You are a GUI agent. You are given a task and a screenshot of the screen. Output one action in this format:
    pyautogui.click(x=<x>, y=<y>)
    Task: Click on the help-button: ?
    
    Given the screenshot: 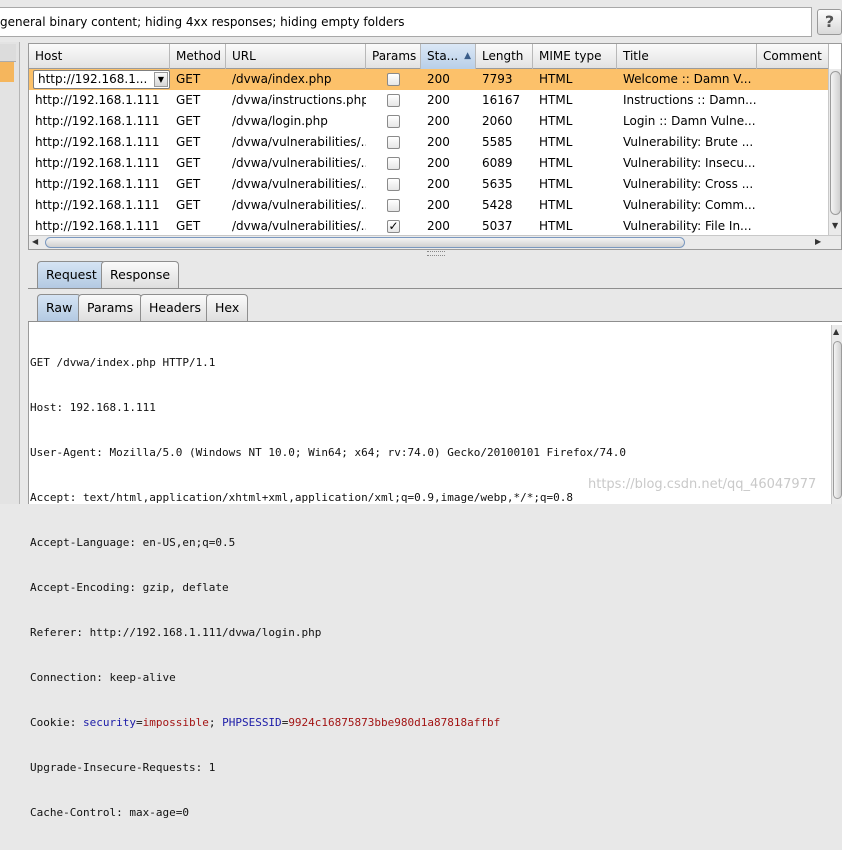 What is the action you would take?
    pyautogui.click(x=829, y=22)
    